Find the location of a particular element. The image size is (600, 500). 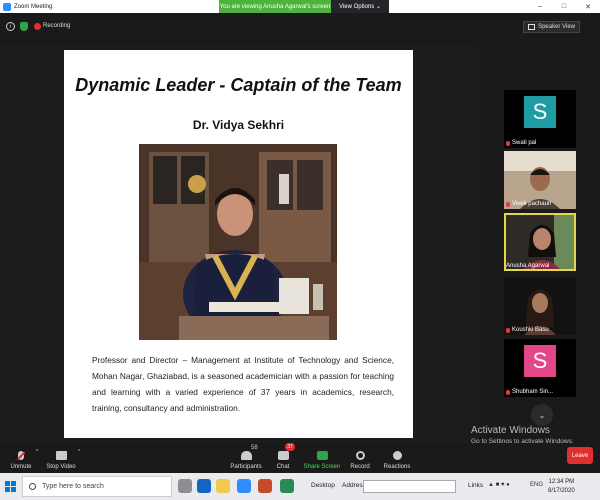

participant-tile: Koushki Basu is located at coordinates (540, 306).